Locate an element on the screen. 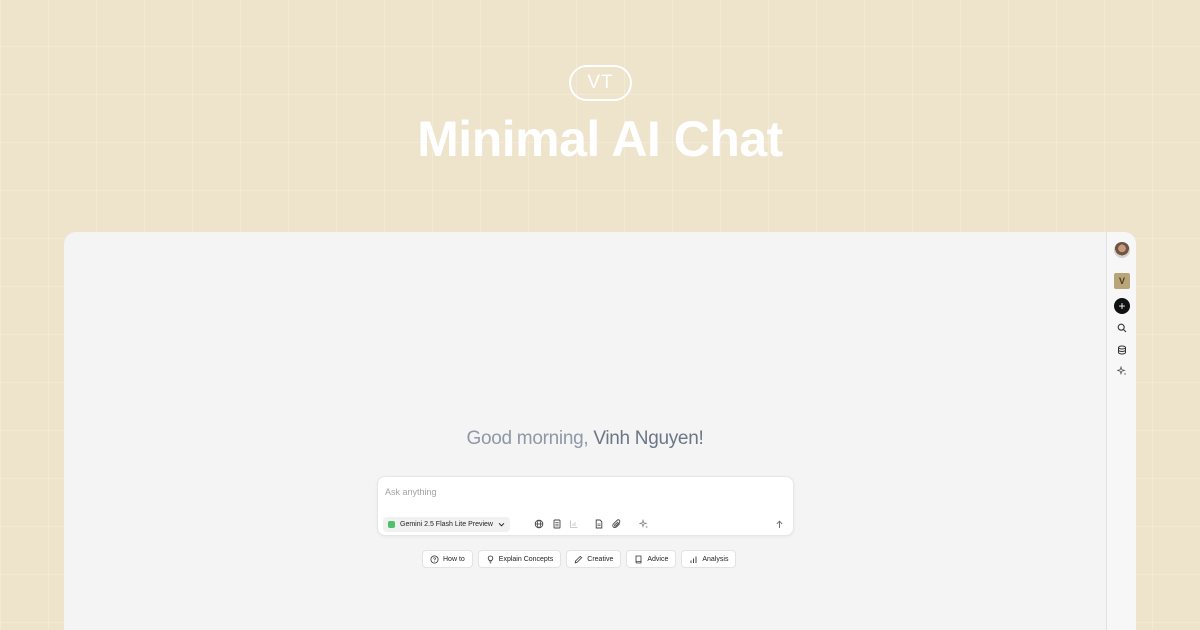 This screenshot has width=1200, height=630. suggestion-how-to: How to is located at coordinates (447, 559).